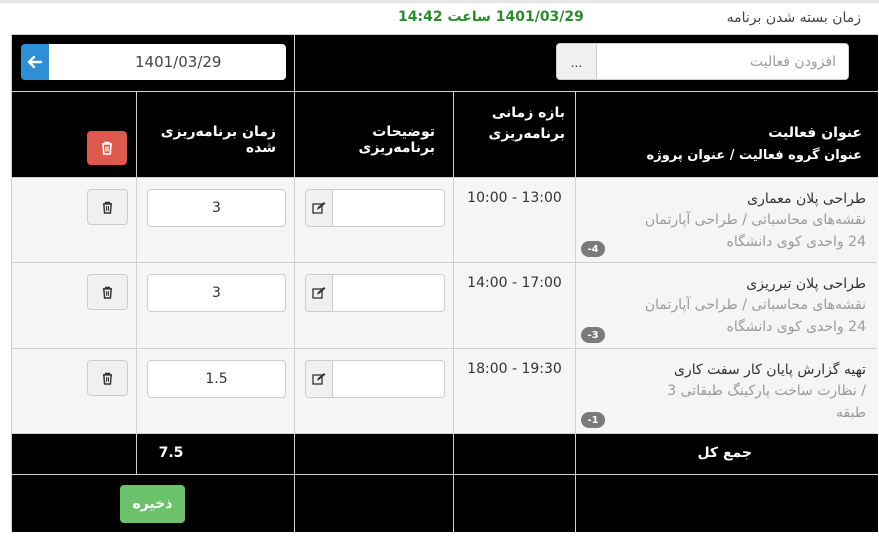 The image size is (879, 538). I want to click on prev-day-button, so click(35, 62).